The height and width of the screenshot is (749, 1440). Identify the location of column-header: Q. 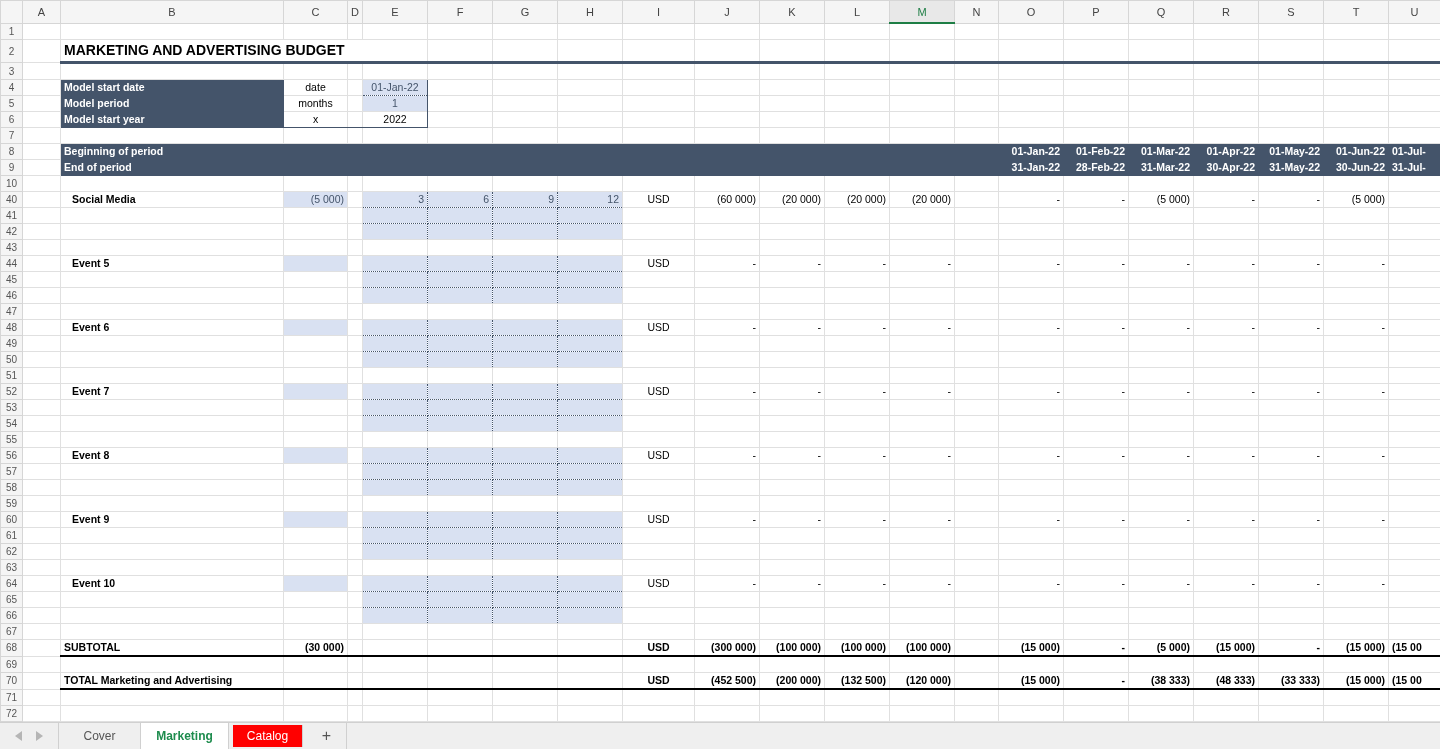
(1161, 11).